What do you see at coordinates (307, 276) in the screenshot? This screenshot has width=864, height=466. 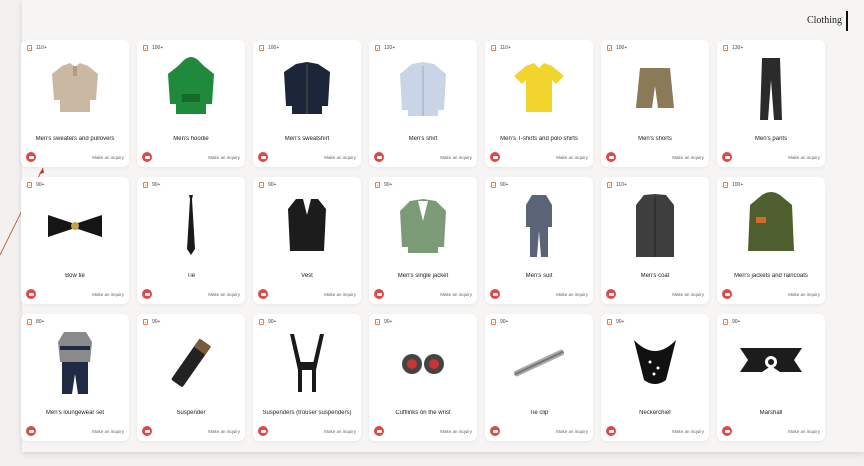 I see `product-name: Vest` at bounding box center [307, 276].